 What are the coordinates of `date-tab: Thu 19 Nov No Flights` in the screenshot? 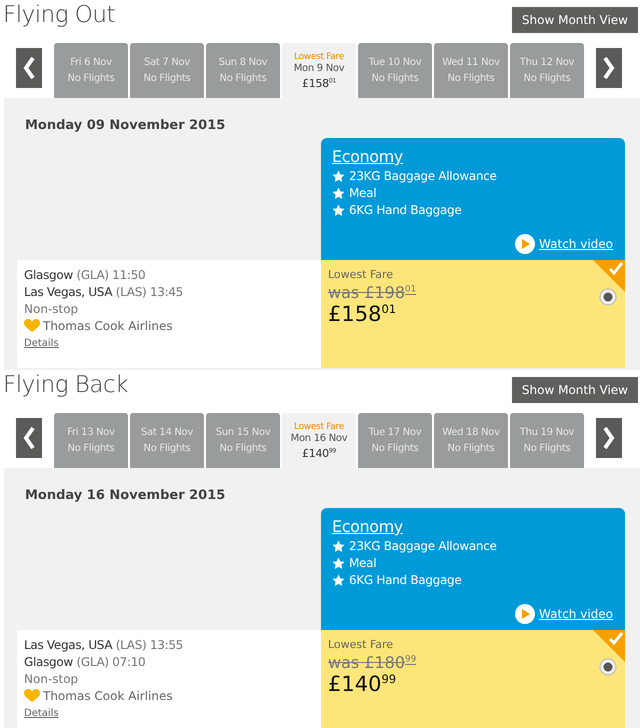 It's located at (547, 440).